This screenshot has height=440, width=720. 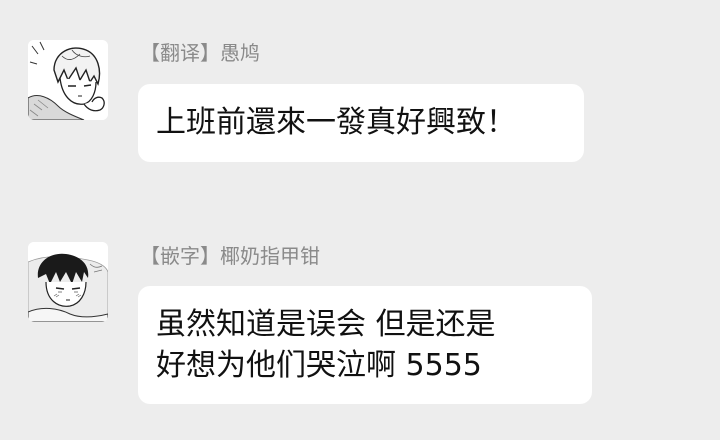 I want to click on message-text-line: 好想为他们哭泣啊 5555, so click(x=319, y=365).